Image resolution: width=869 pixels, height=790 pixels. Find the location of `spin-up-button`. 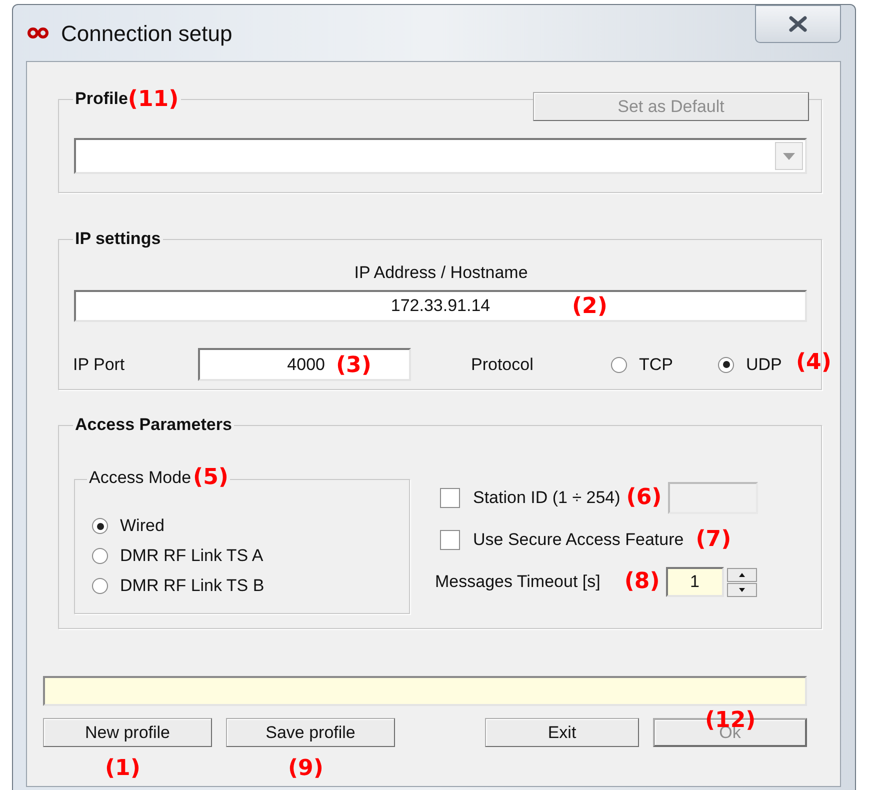

spin-up-button is located at coordinates (741, 575).